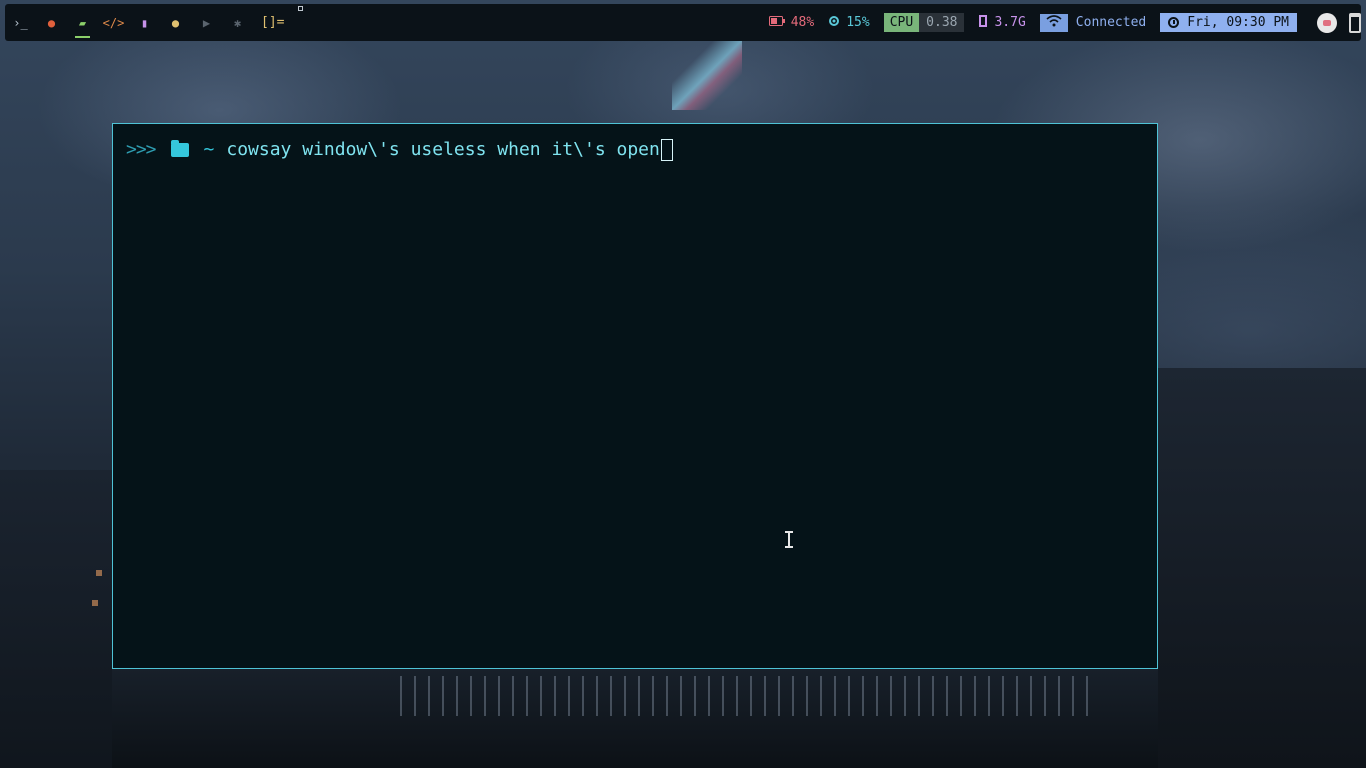  I want to click on workspace-list: ›_ ● ▰ </> ▮ ● ▶ ✱, so click(129, 22).